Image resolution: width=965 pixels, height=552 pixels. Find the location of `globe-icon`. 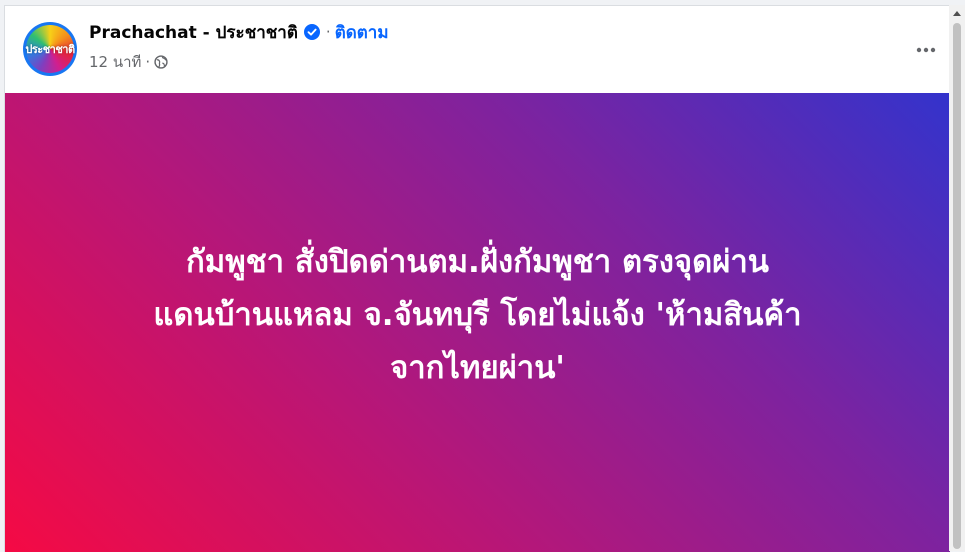

globe-icon is located at coordinates (161, 62).